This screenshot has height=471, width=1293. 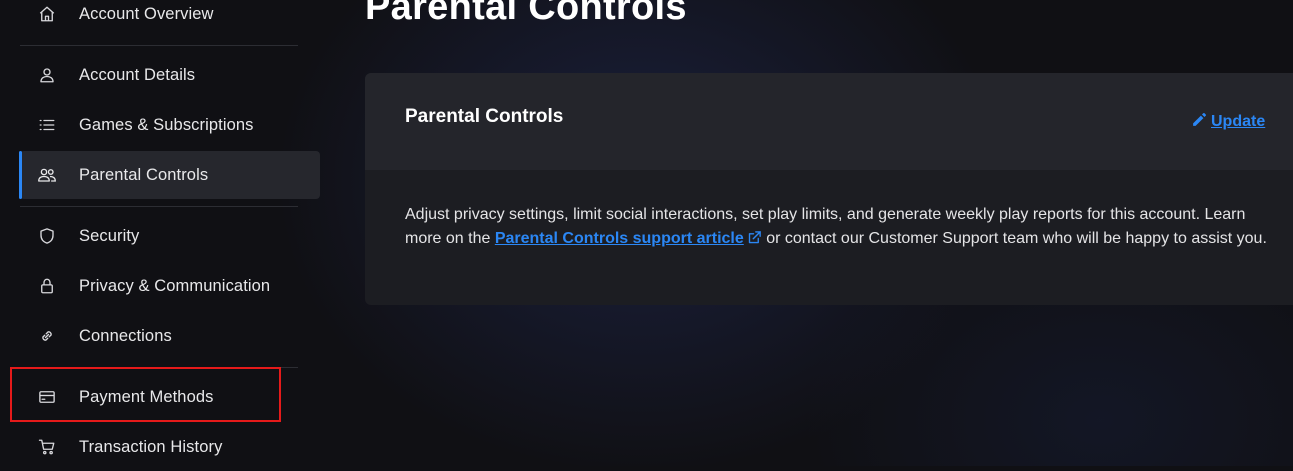 I want to click on pencil-icon, so click(x=1199, y=122).